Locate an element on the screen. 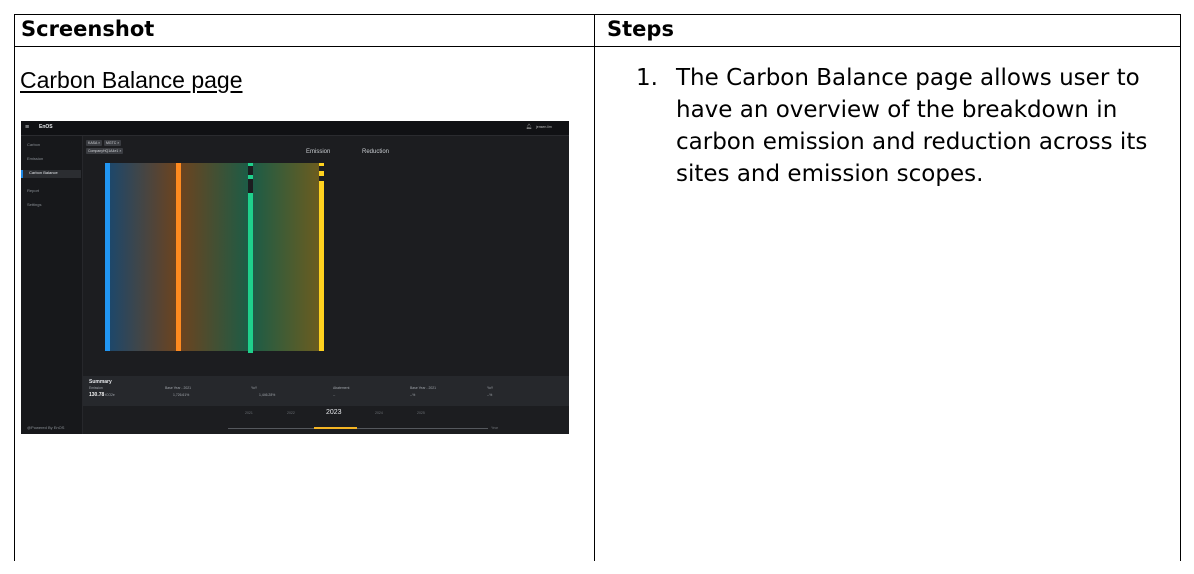  base-year-label: Base Year - 2021 is located at coordinates (178, 388).